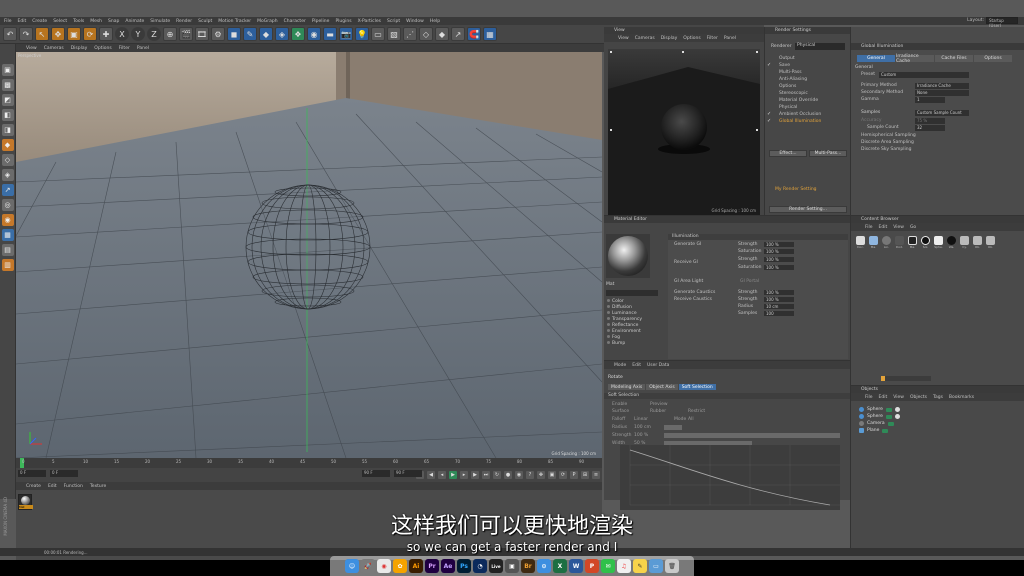 The image size is (1024, 576). I want to click on record-icon: ●, so click(508, 475).